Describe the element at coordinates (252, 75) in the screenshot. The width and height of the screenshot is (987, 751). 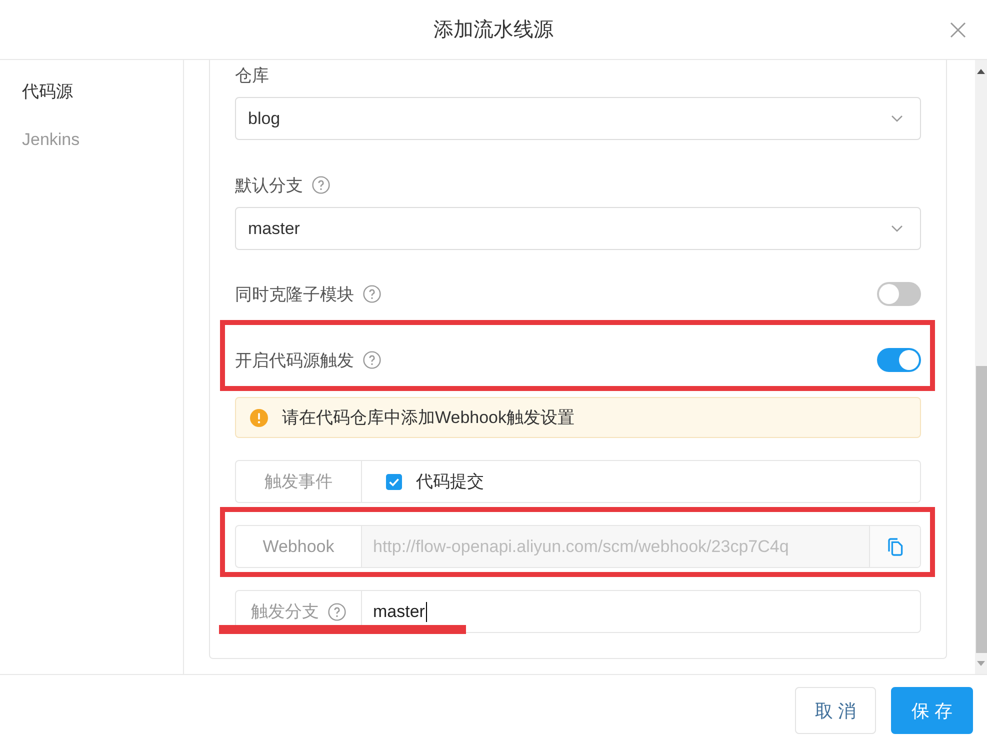
I see `field-label: 仓库` at that location.